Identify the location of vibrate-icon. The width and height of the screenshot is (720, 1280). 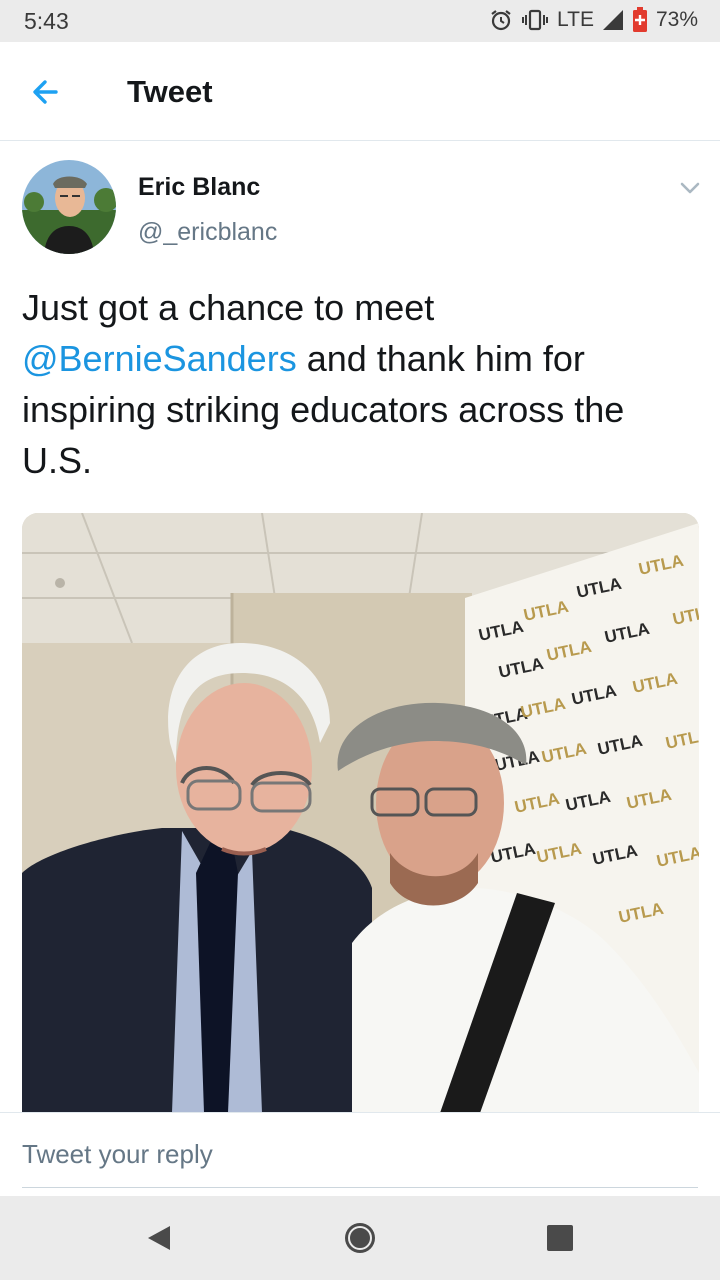
(535, 20).